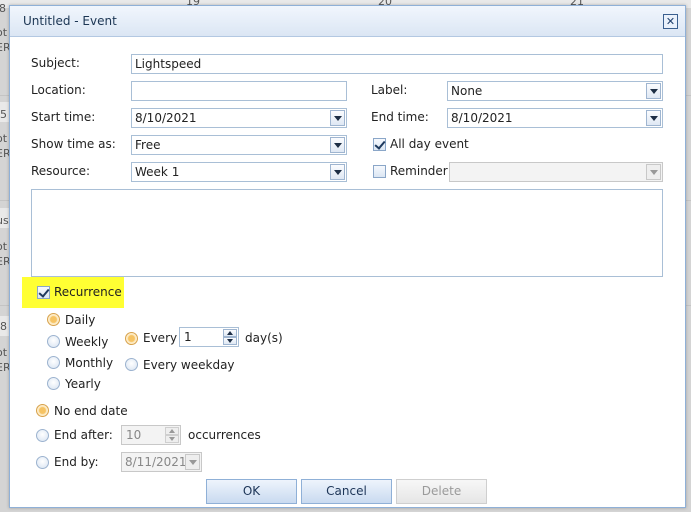  I want to click on location-label: Location:, so click(58, 90).